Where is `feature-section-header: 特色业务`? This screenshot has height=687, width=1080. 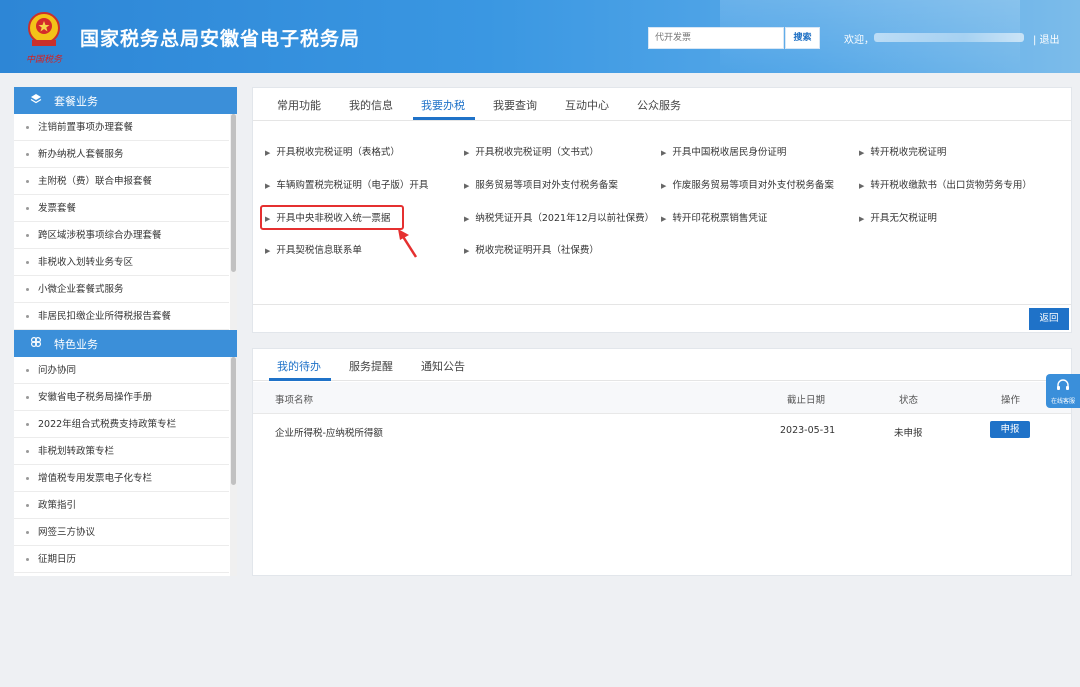 feature-section-header: 特色业务 is located at coordinates (125, 343).